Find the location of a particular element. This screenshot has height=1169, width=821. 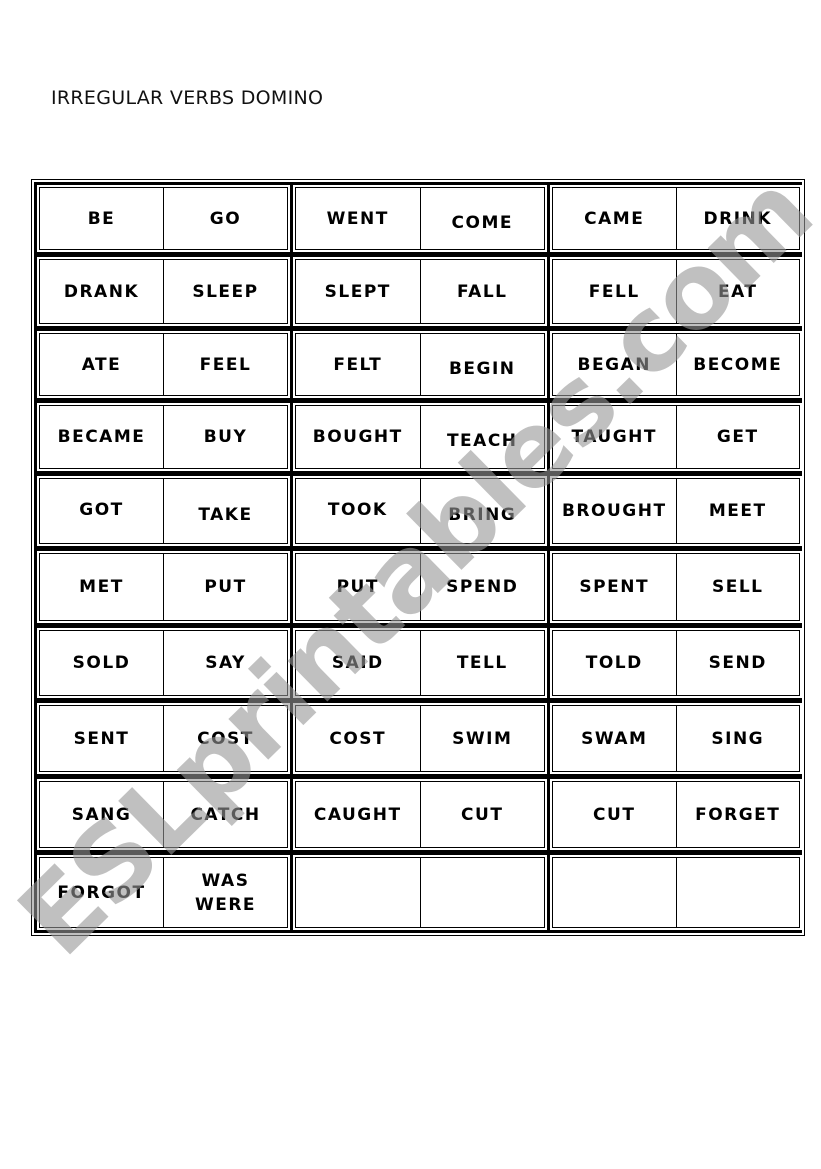

domino-left-word: PUT is located at coordinates (358, 587).